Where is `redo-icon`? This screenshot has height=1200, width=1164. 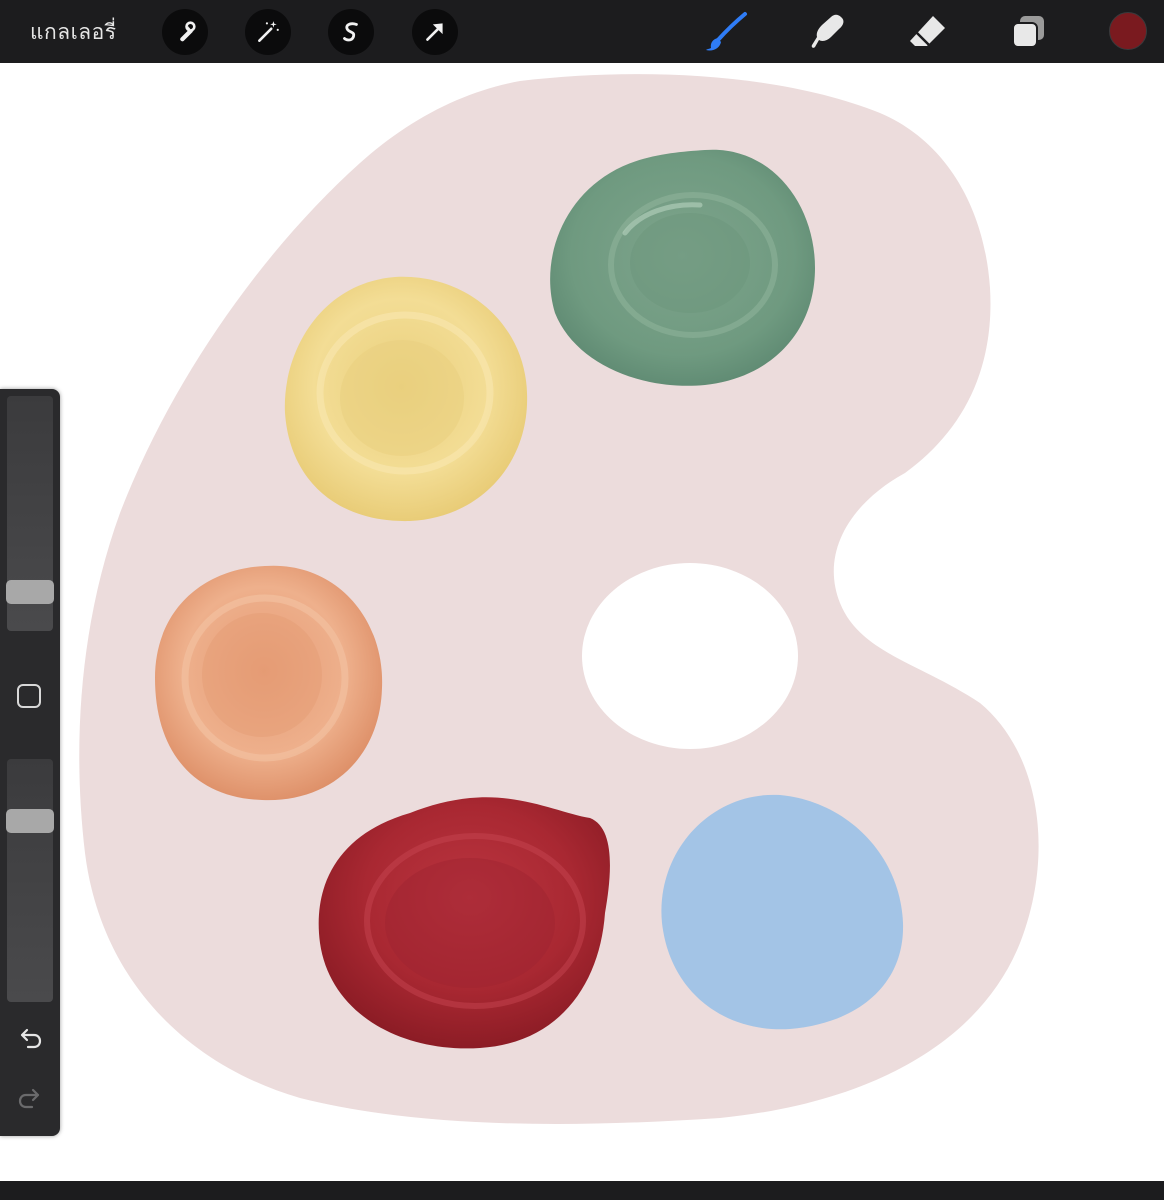
redo-icon is located at coordinates (29, 1098).